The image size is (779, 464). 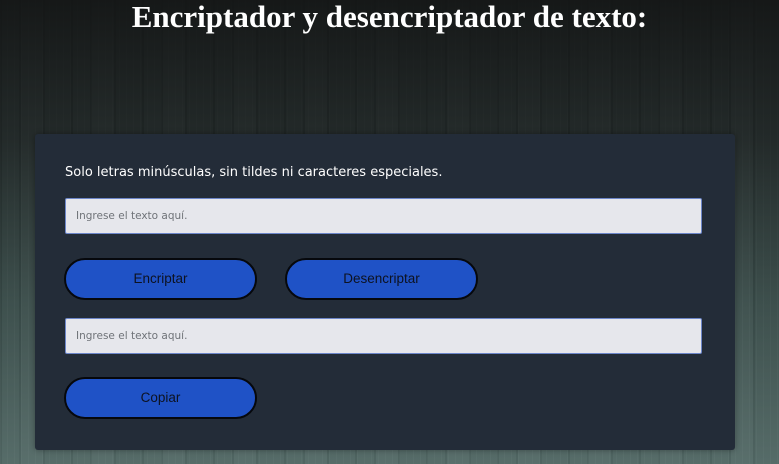 I want to click on output-text-field, so click(x=383, y=336).